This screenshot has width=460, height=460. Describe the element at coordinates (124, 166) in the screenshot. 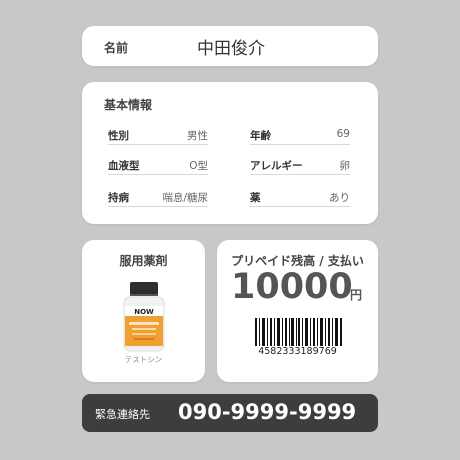

I see `field-label: 血液型` at that location.